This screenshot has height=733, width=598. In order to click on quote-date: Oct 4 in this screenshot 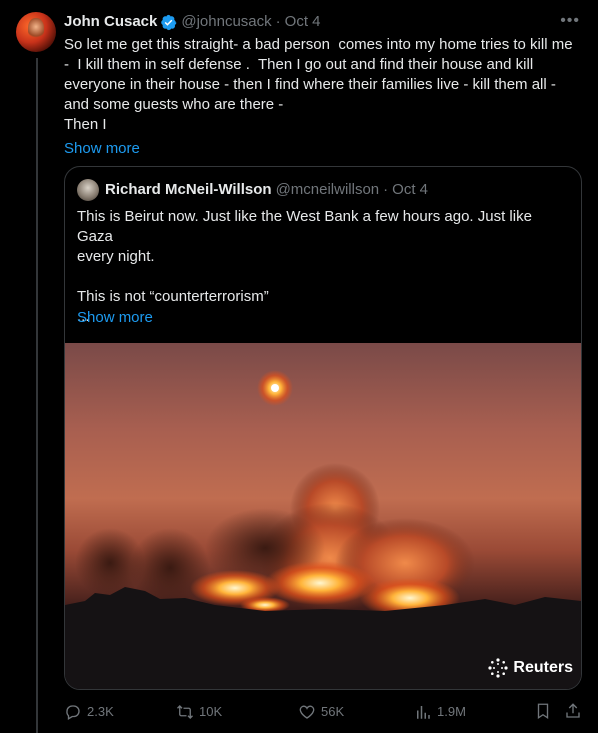, I will do `click(410, 189)`.